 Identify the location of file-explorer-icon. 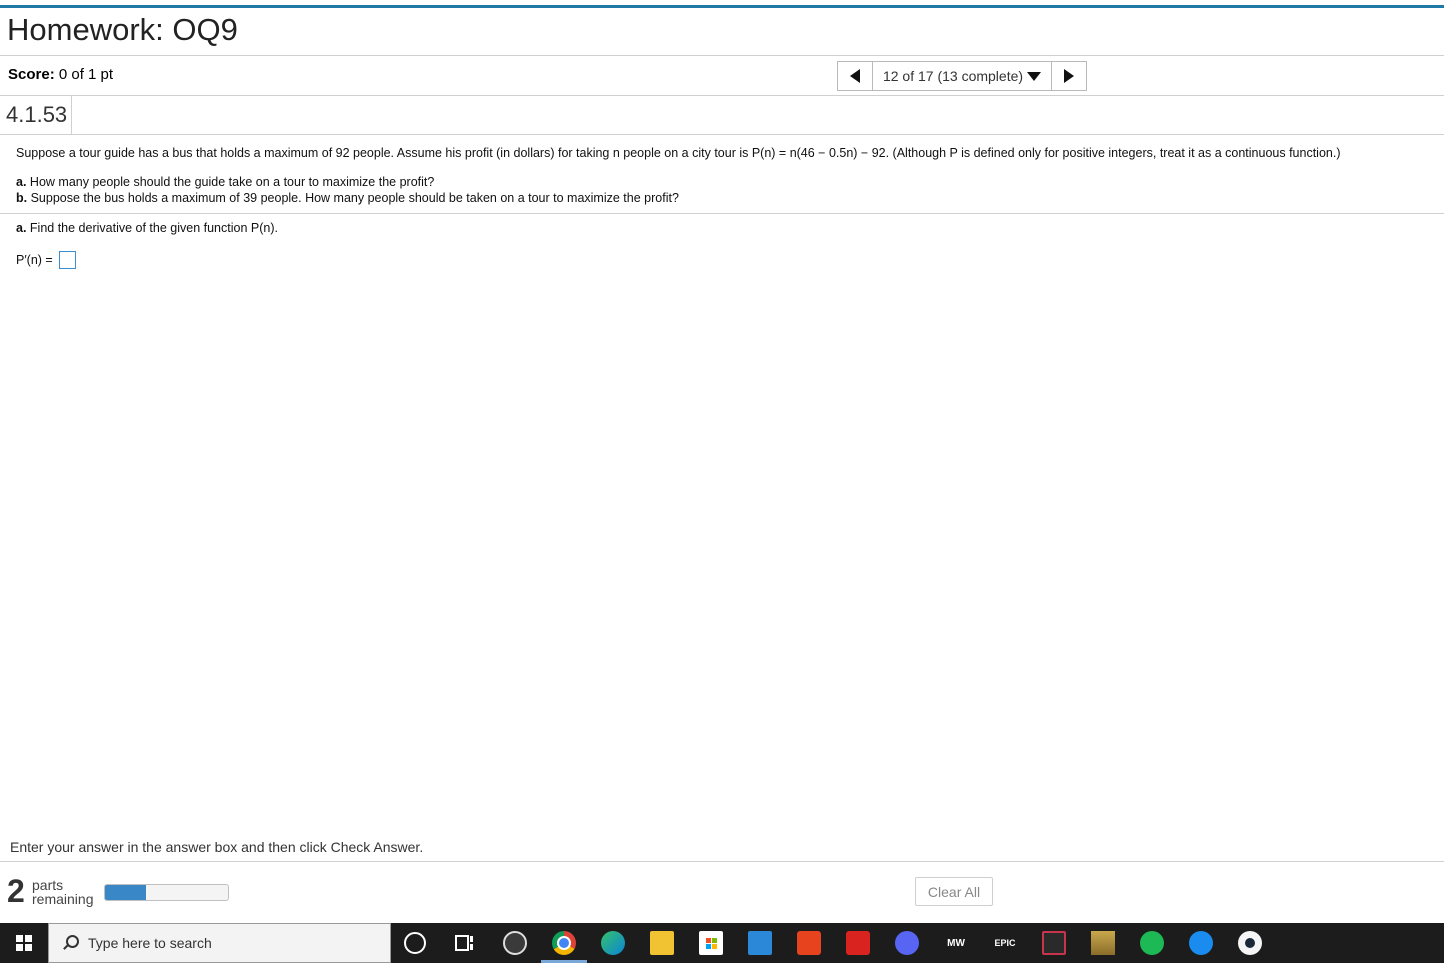
(662, 943).